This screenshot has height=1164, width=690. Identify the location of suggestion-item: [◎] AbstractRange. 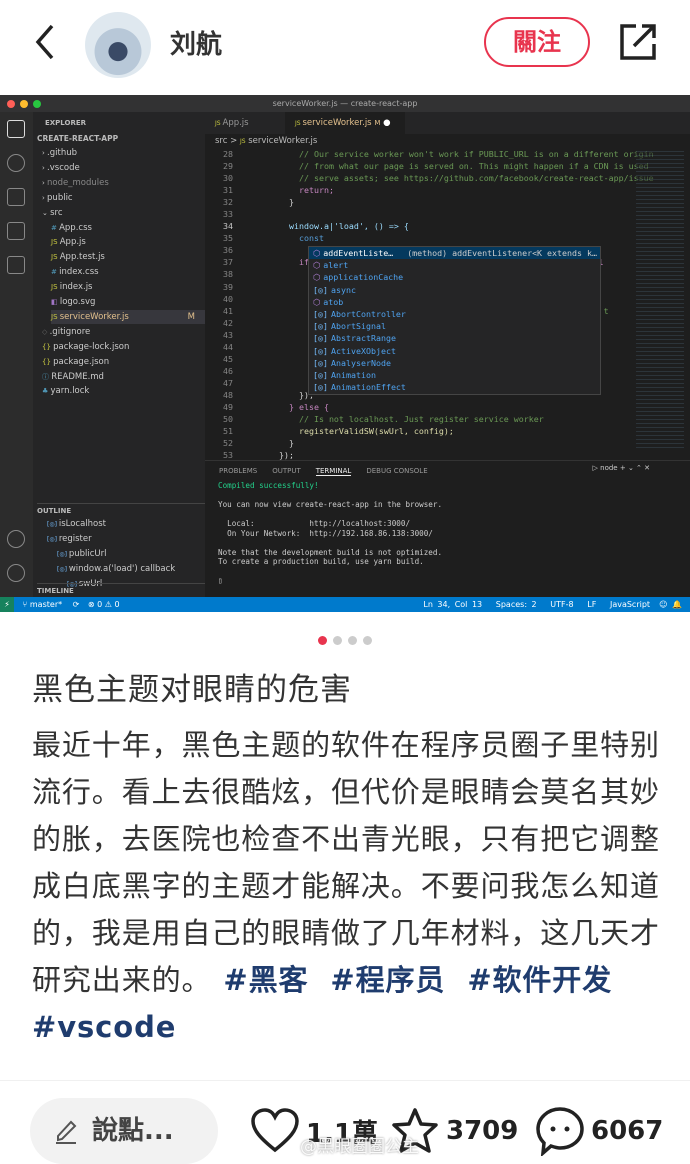
(454, 338).